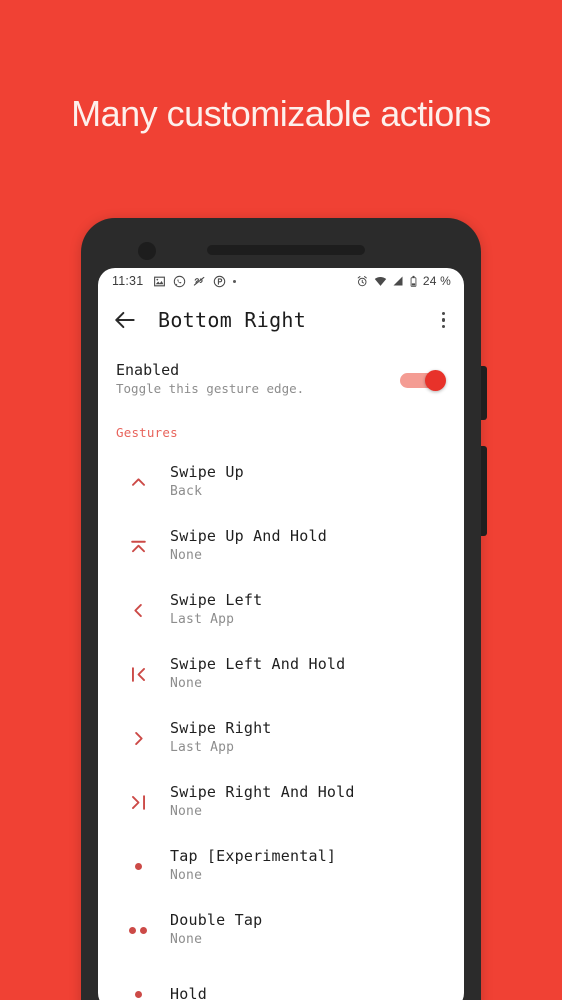  Describe the element at coordinates (398, 281) in the screenshot. I see `signal-icon` at that location.